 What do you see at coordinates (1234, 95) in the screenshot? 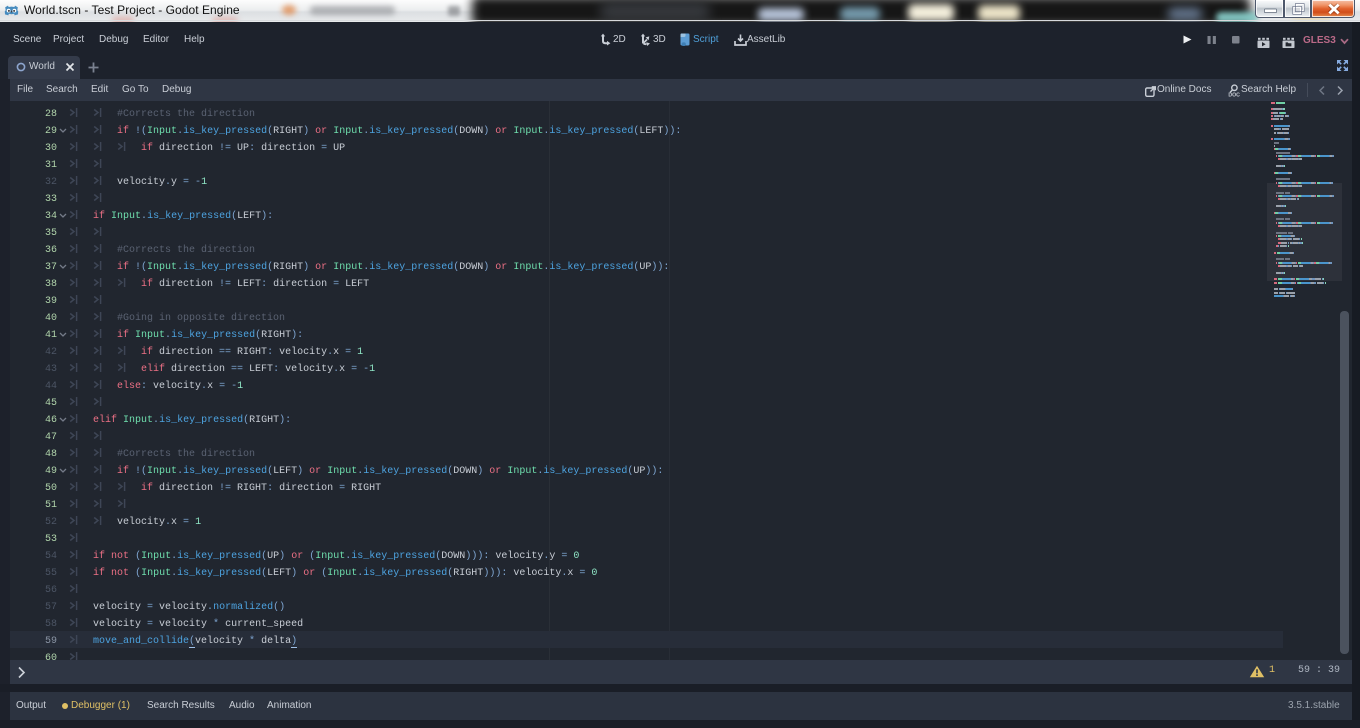
I see `svg-text: DOC` at bounding box center [1234, 95].